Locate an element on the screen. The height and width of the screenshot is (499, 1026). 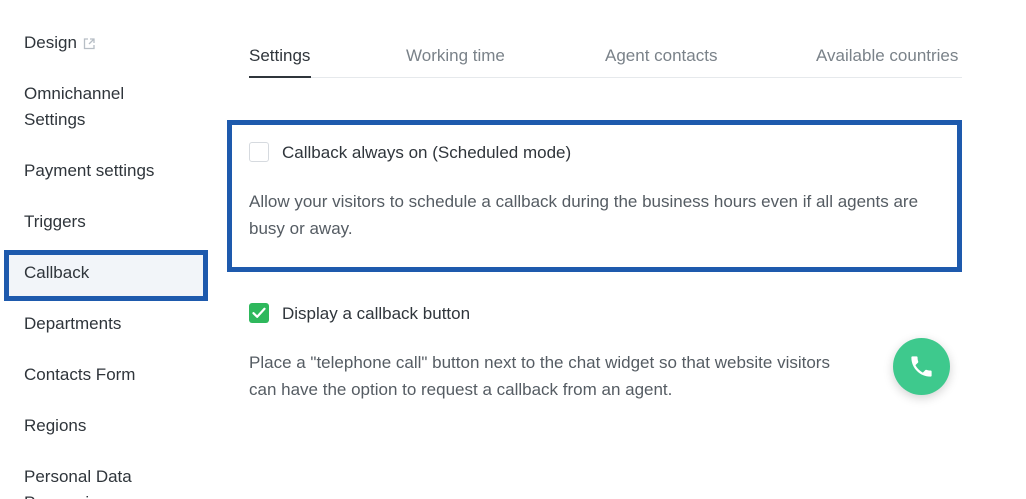
tab-working-time: Working time is located at coordinates (455, 56).